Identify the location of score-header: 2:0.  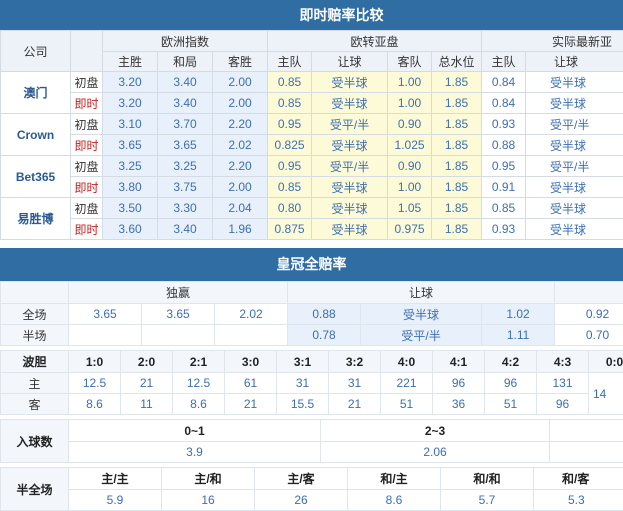
(147, 362).